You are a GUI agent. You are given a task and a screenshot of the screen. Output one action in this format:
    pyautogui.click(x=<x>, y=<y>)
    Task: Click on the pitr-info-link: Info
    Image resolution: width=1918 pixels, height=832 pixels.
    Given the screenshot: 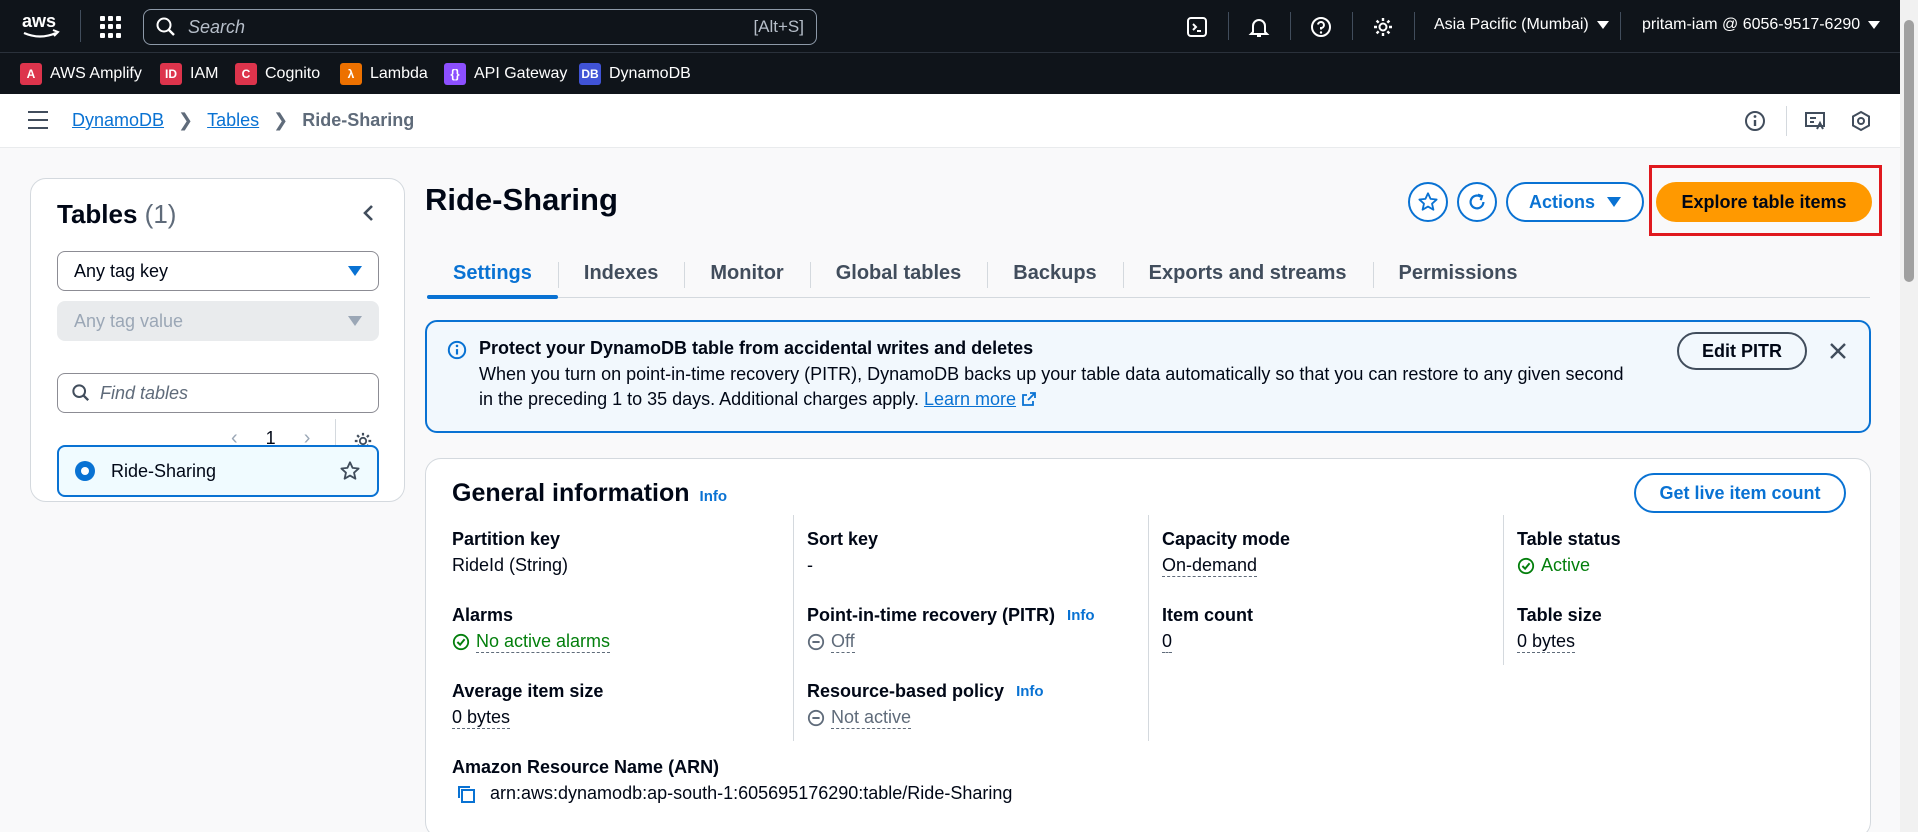 What is the action you would take?
    pyautogui.click(x=1081, y=615)
    